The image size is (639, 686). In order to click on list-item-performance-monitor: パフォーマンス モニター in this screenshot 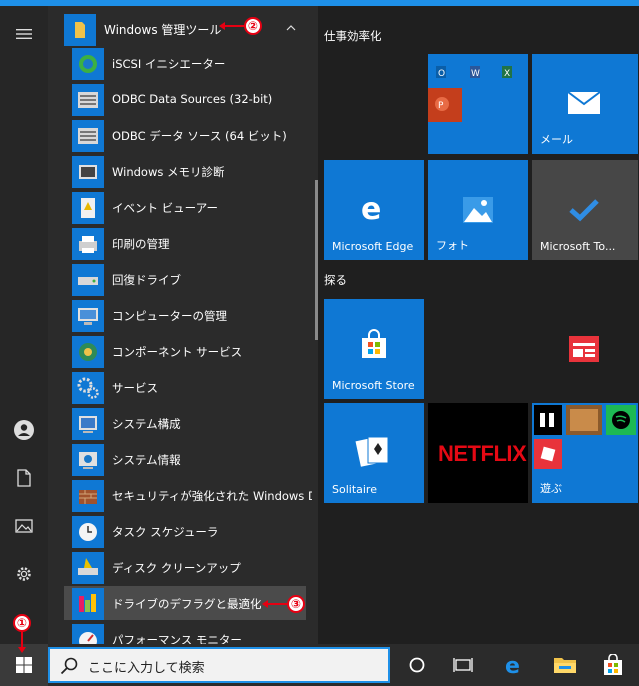, I will do `click(185, 633)`.